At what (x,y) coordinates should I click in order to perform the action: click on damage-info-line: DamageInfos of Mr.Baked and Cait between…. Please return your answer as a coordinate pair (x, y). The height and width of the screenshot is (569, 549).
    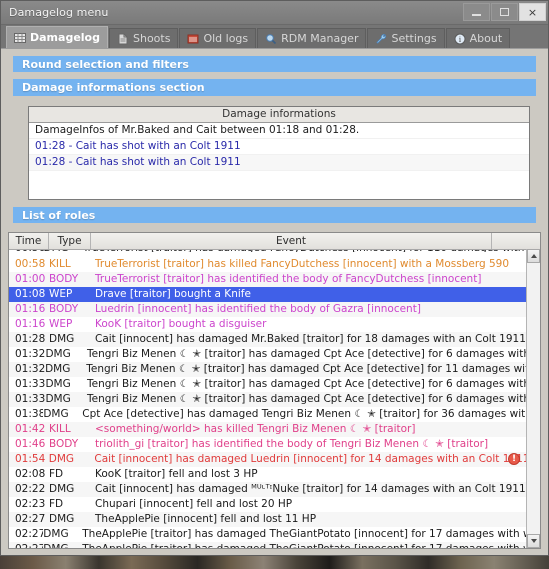
    Looking at the image, I should click on (279, 131).